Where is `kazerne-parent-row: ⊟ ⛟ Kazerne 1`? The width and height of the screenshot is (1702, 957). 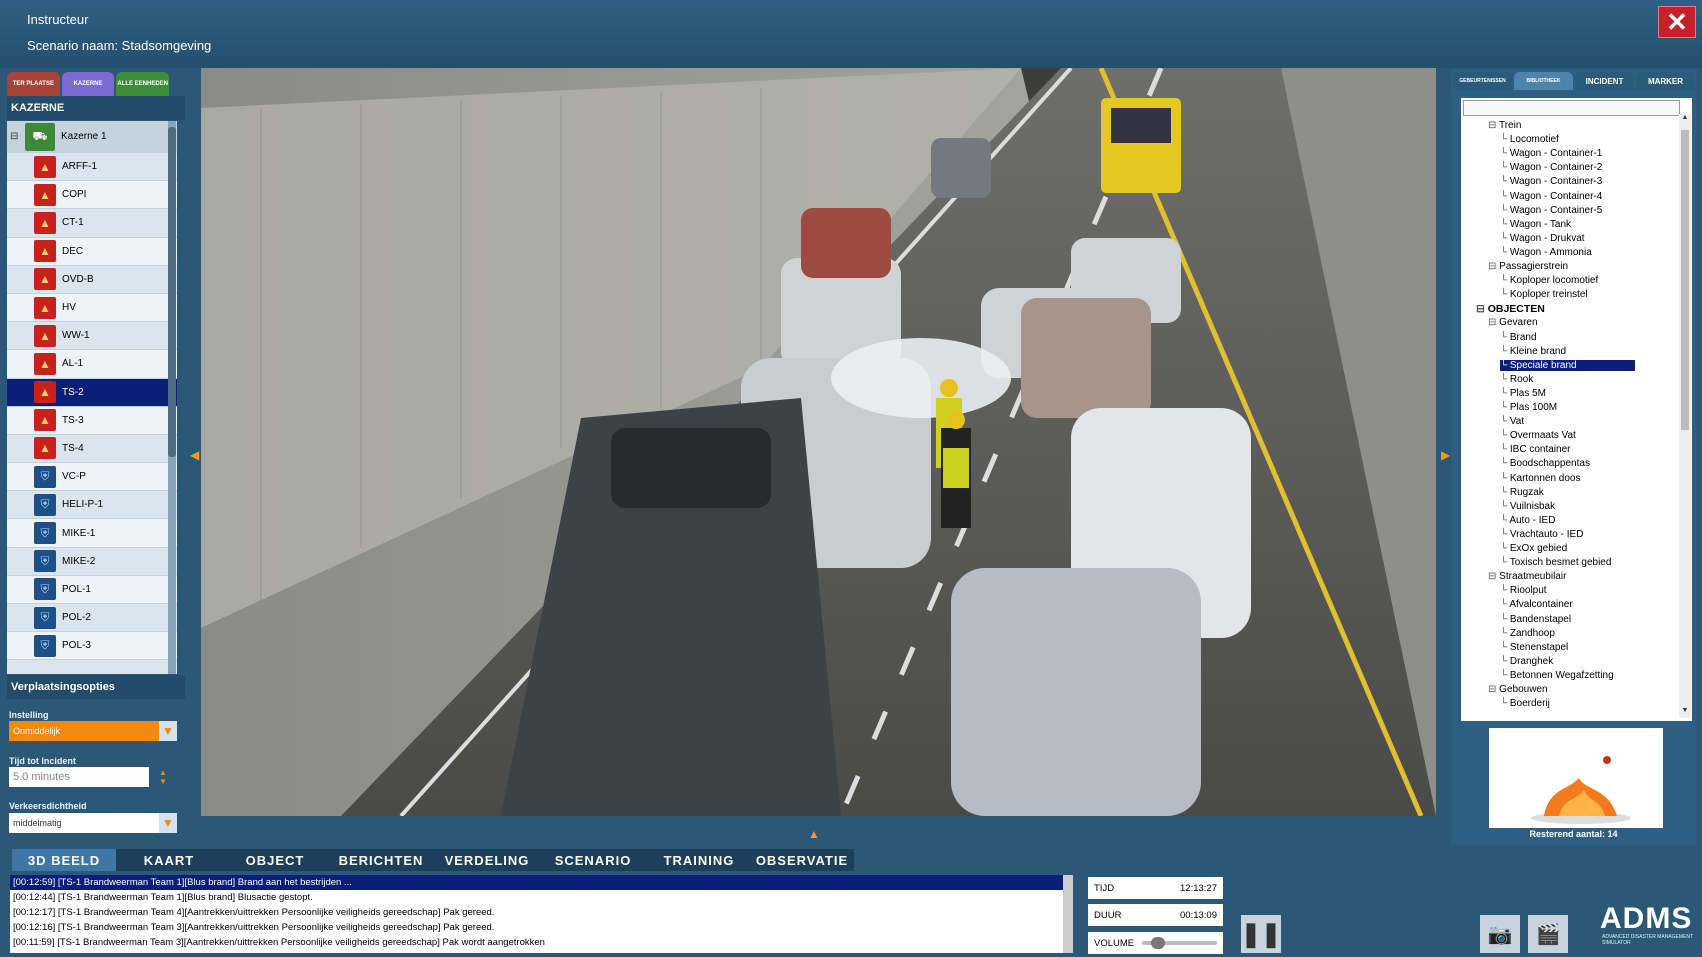 kazerne-parent-row: ⊟ ⛟ Kazerne 1 is located at coordinates (92, 137).